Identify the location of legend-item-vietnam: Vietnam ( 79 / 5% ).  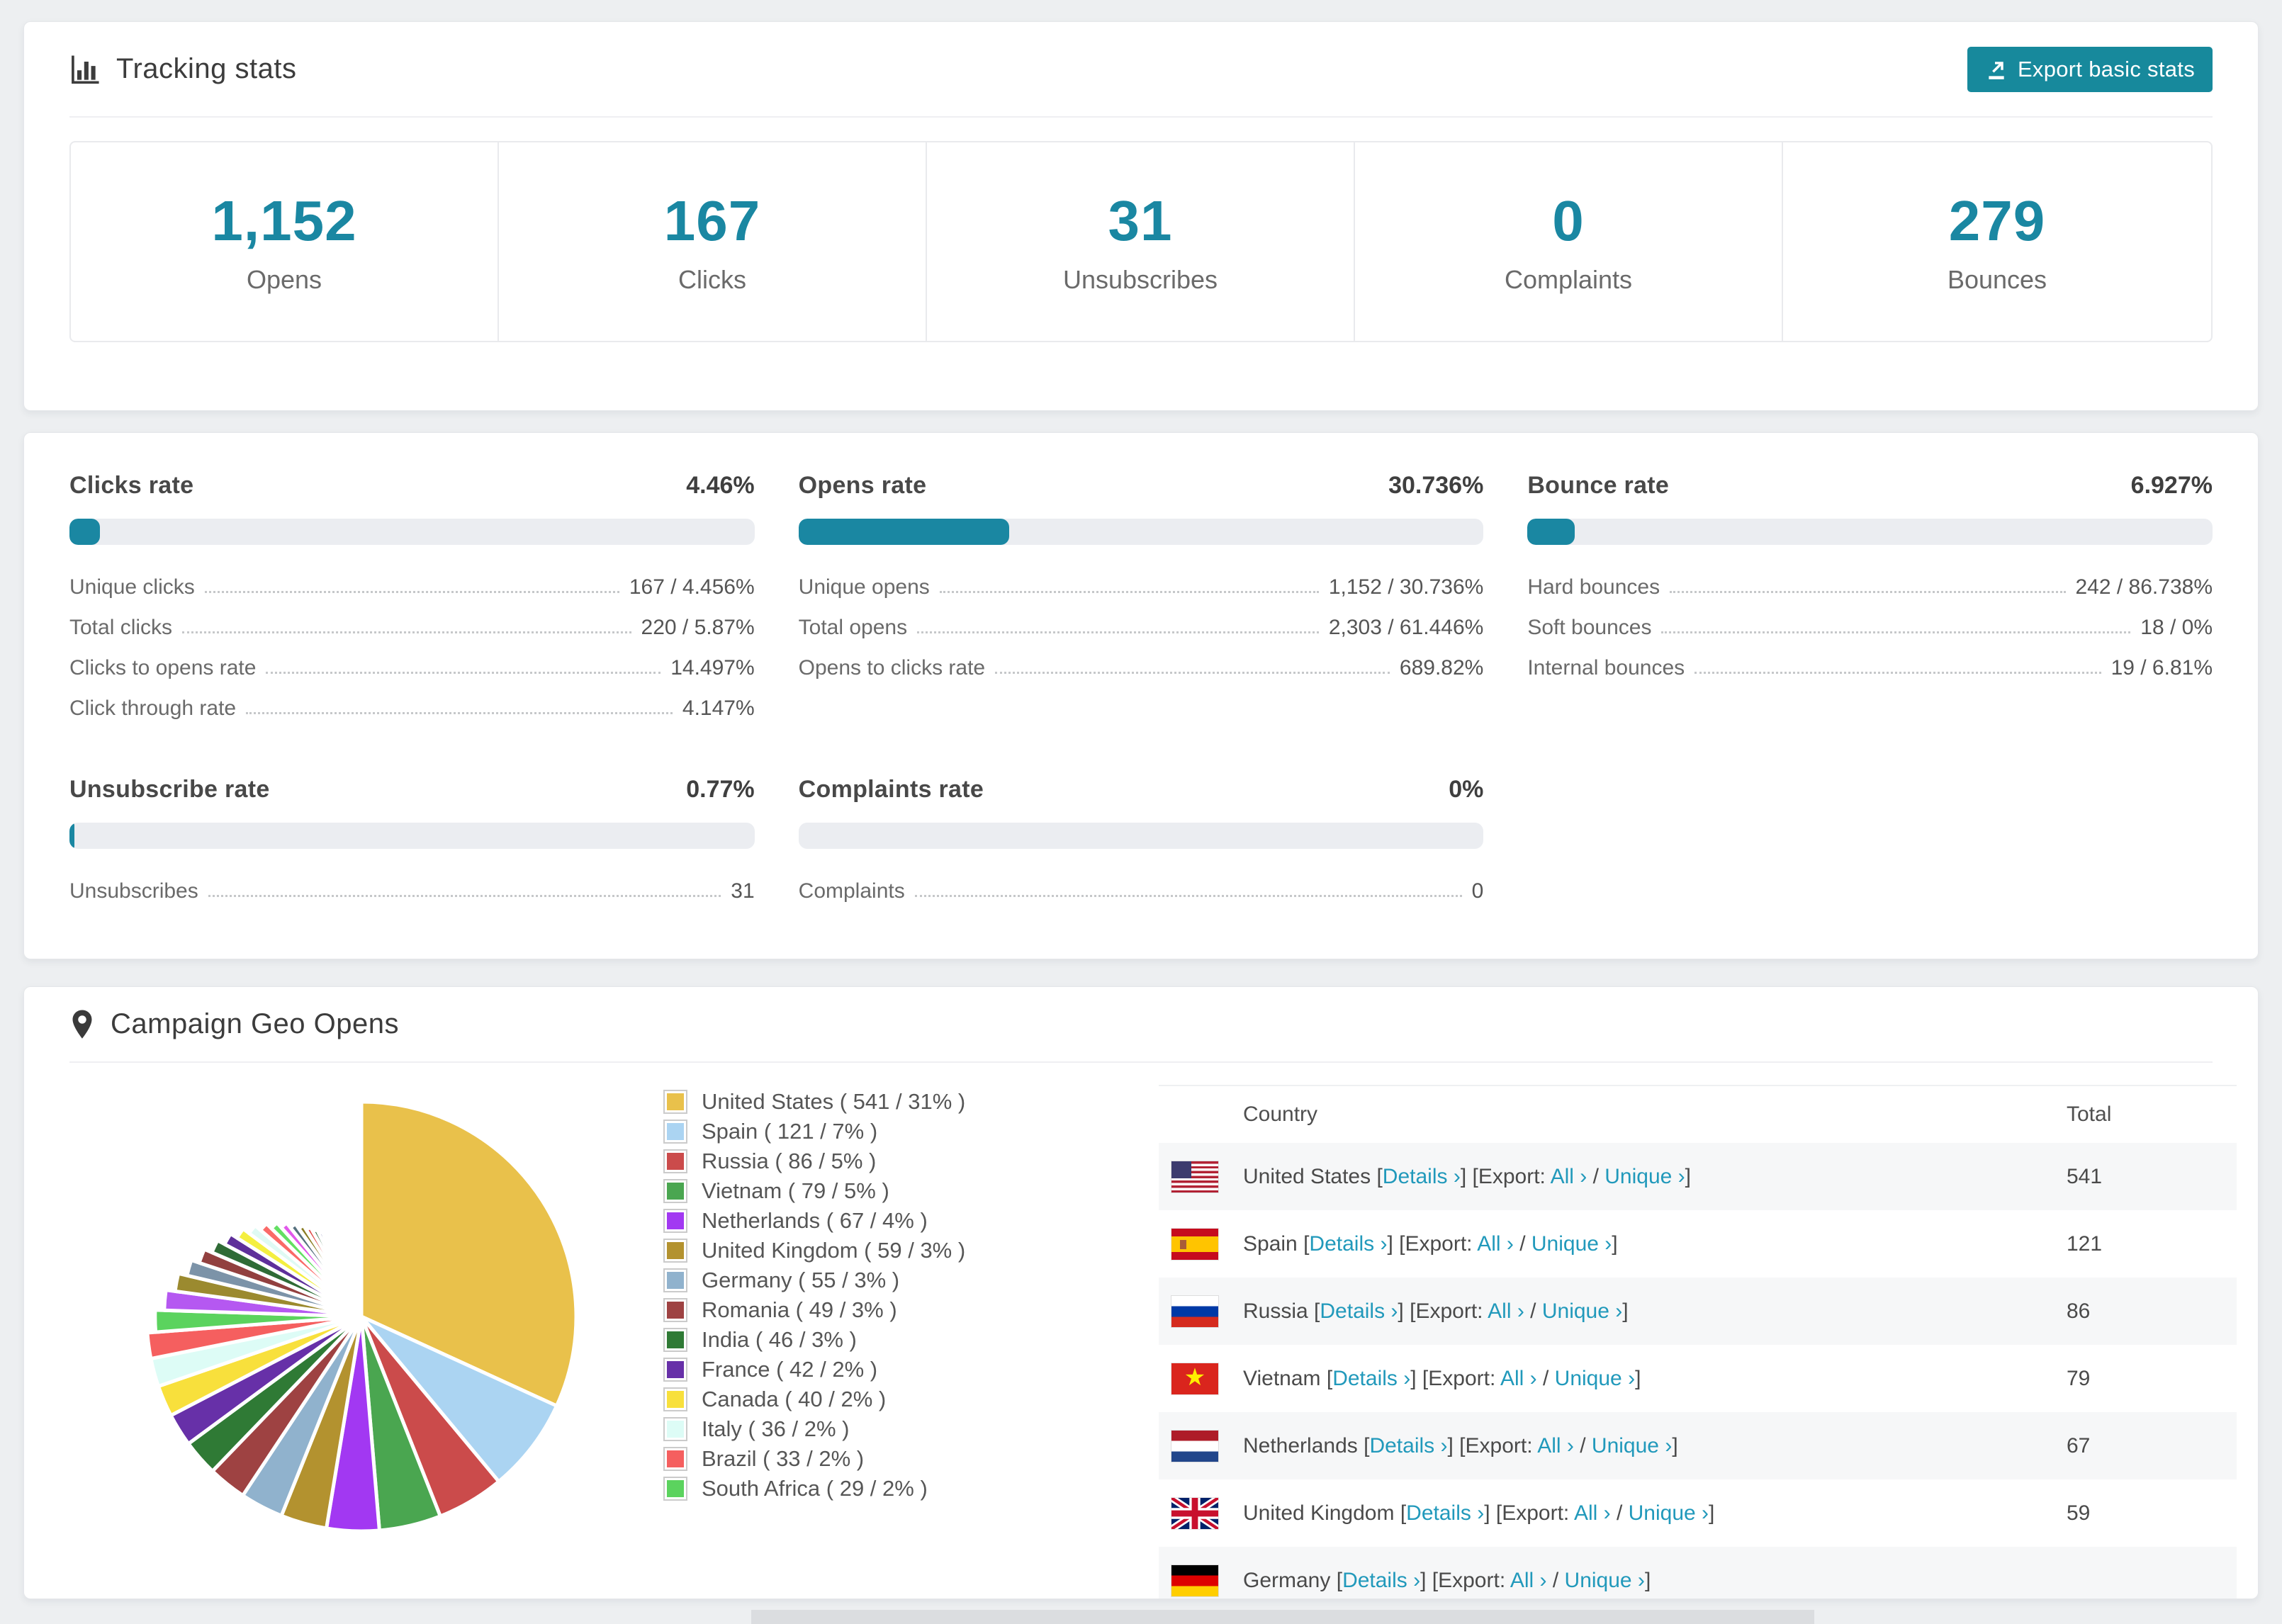
(814, 1191).